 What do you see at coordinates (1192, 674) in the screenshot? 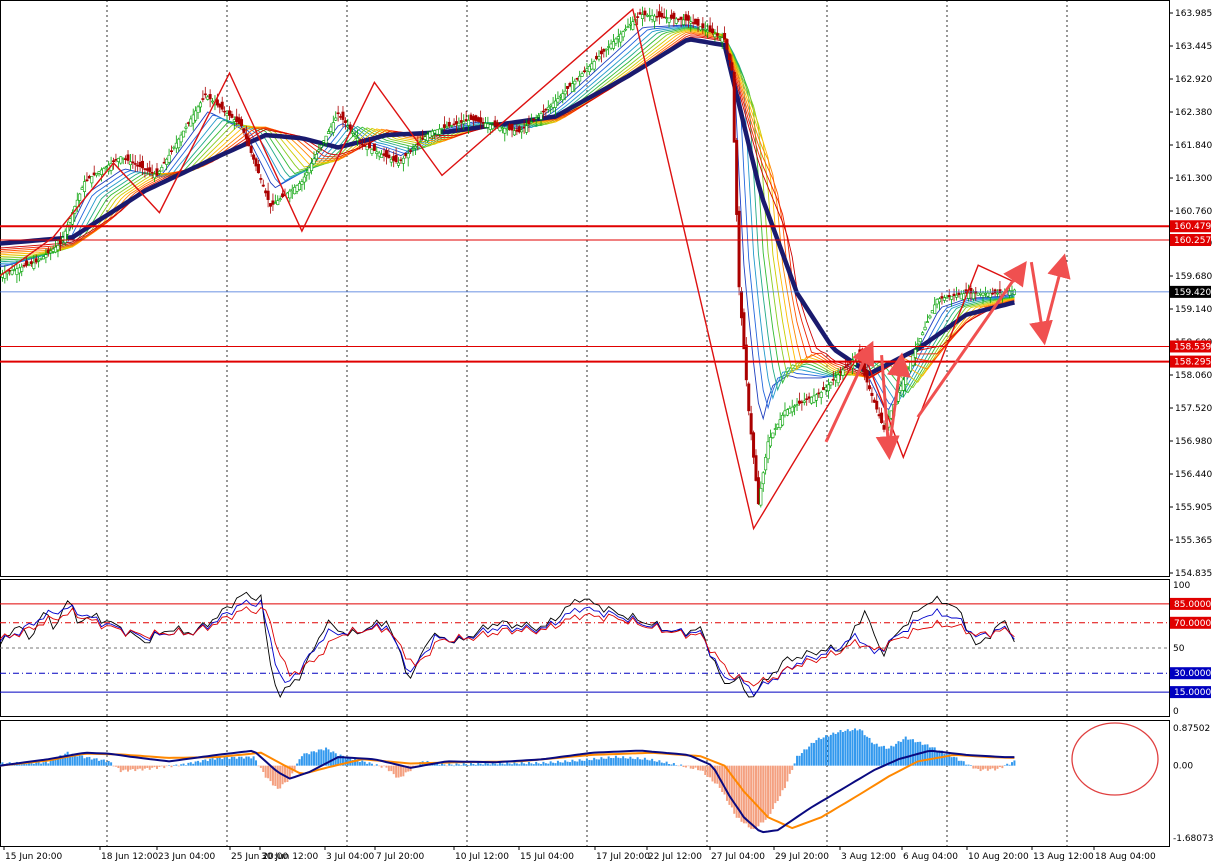
I see `stoch-tag-text: 30.0000` at bounding box center [1192, 674].